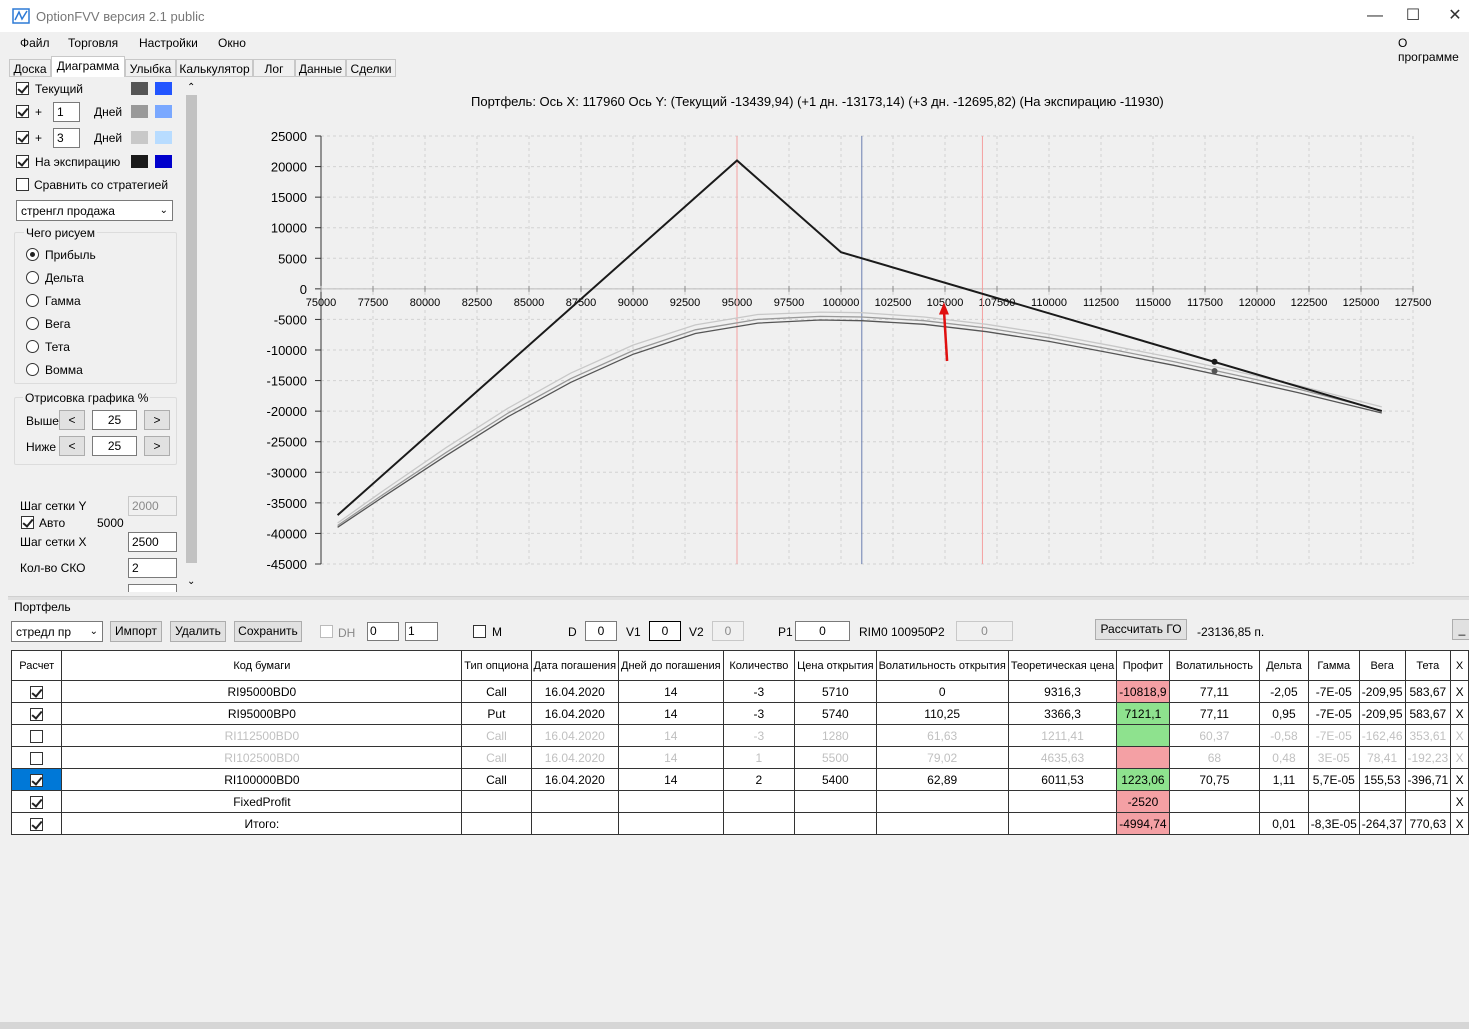 The height and width of the screenshot is (1029, 1469). What do you see at coordinates (22, 161) in the screenshot?
I see `expiry-checkbox` at bounding box center [22, 161].